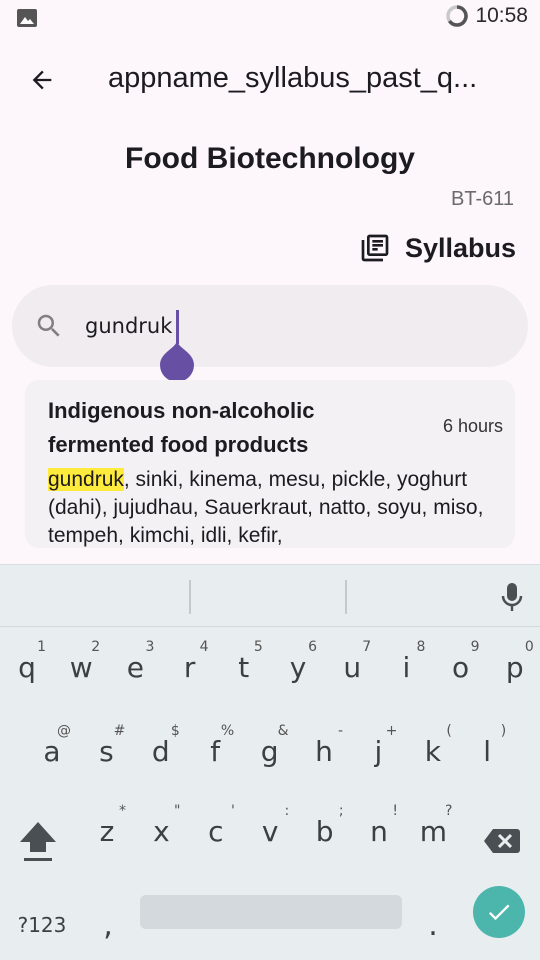 Image resolution: width=540 pixels, height=960 pixels. I want to click on key-g: & g, so click(270, 751).